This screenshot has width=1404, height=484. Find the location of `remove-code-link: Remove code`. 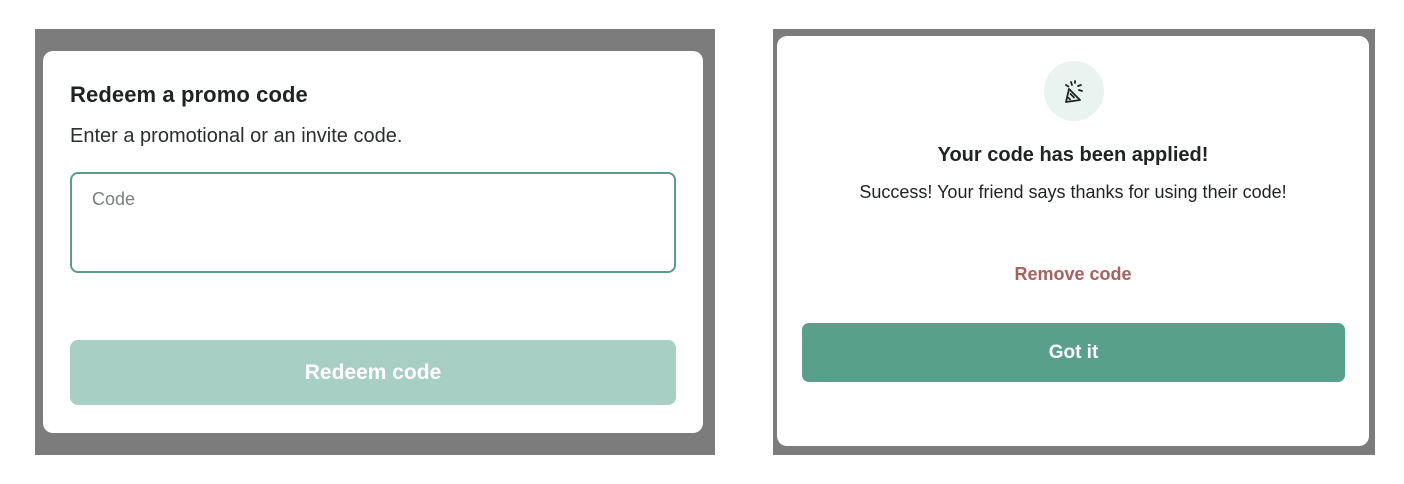

remove-code-link: Remove code is located at coordinates (1073, 274).